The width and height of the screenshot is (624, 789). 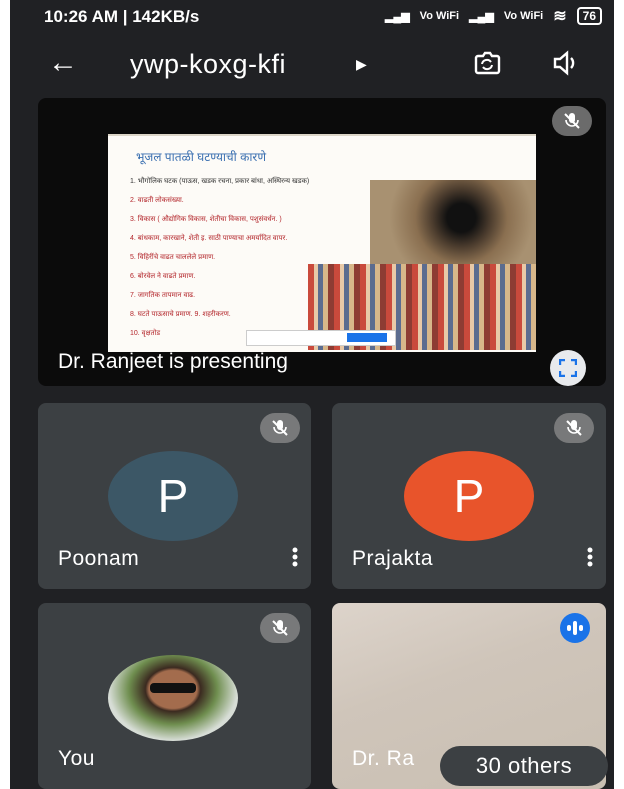 What do you see at coordinates (173, 361) in the screenshot?
I see `presenting-label: Dr. Ranjeet is presenting` at bounding box center [173, 361].